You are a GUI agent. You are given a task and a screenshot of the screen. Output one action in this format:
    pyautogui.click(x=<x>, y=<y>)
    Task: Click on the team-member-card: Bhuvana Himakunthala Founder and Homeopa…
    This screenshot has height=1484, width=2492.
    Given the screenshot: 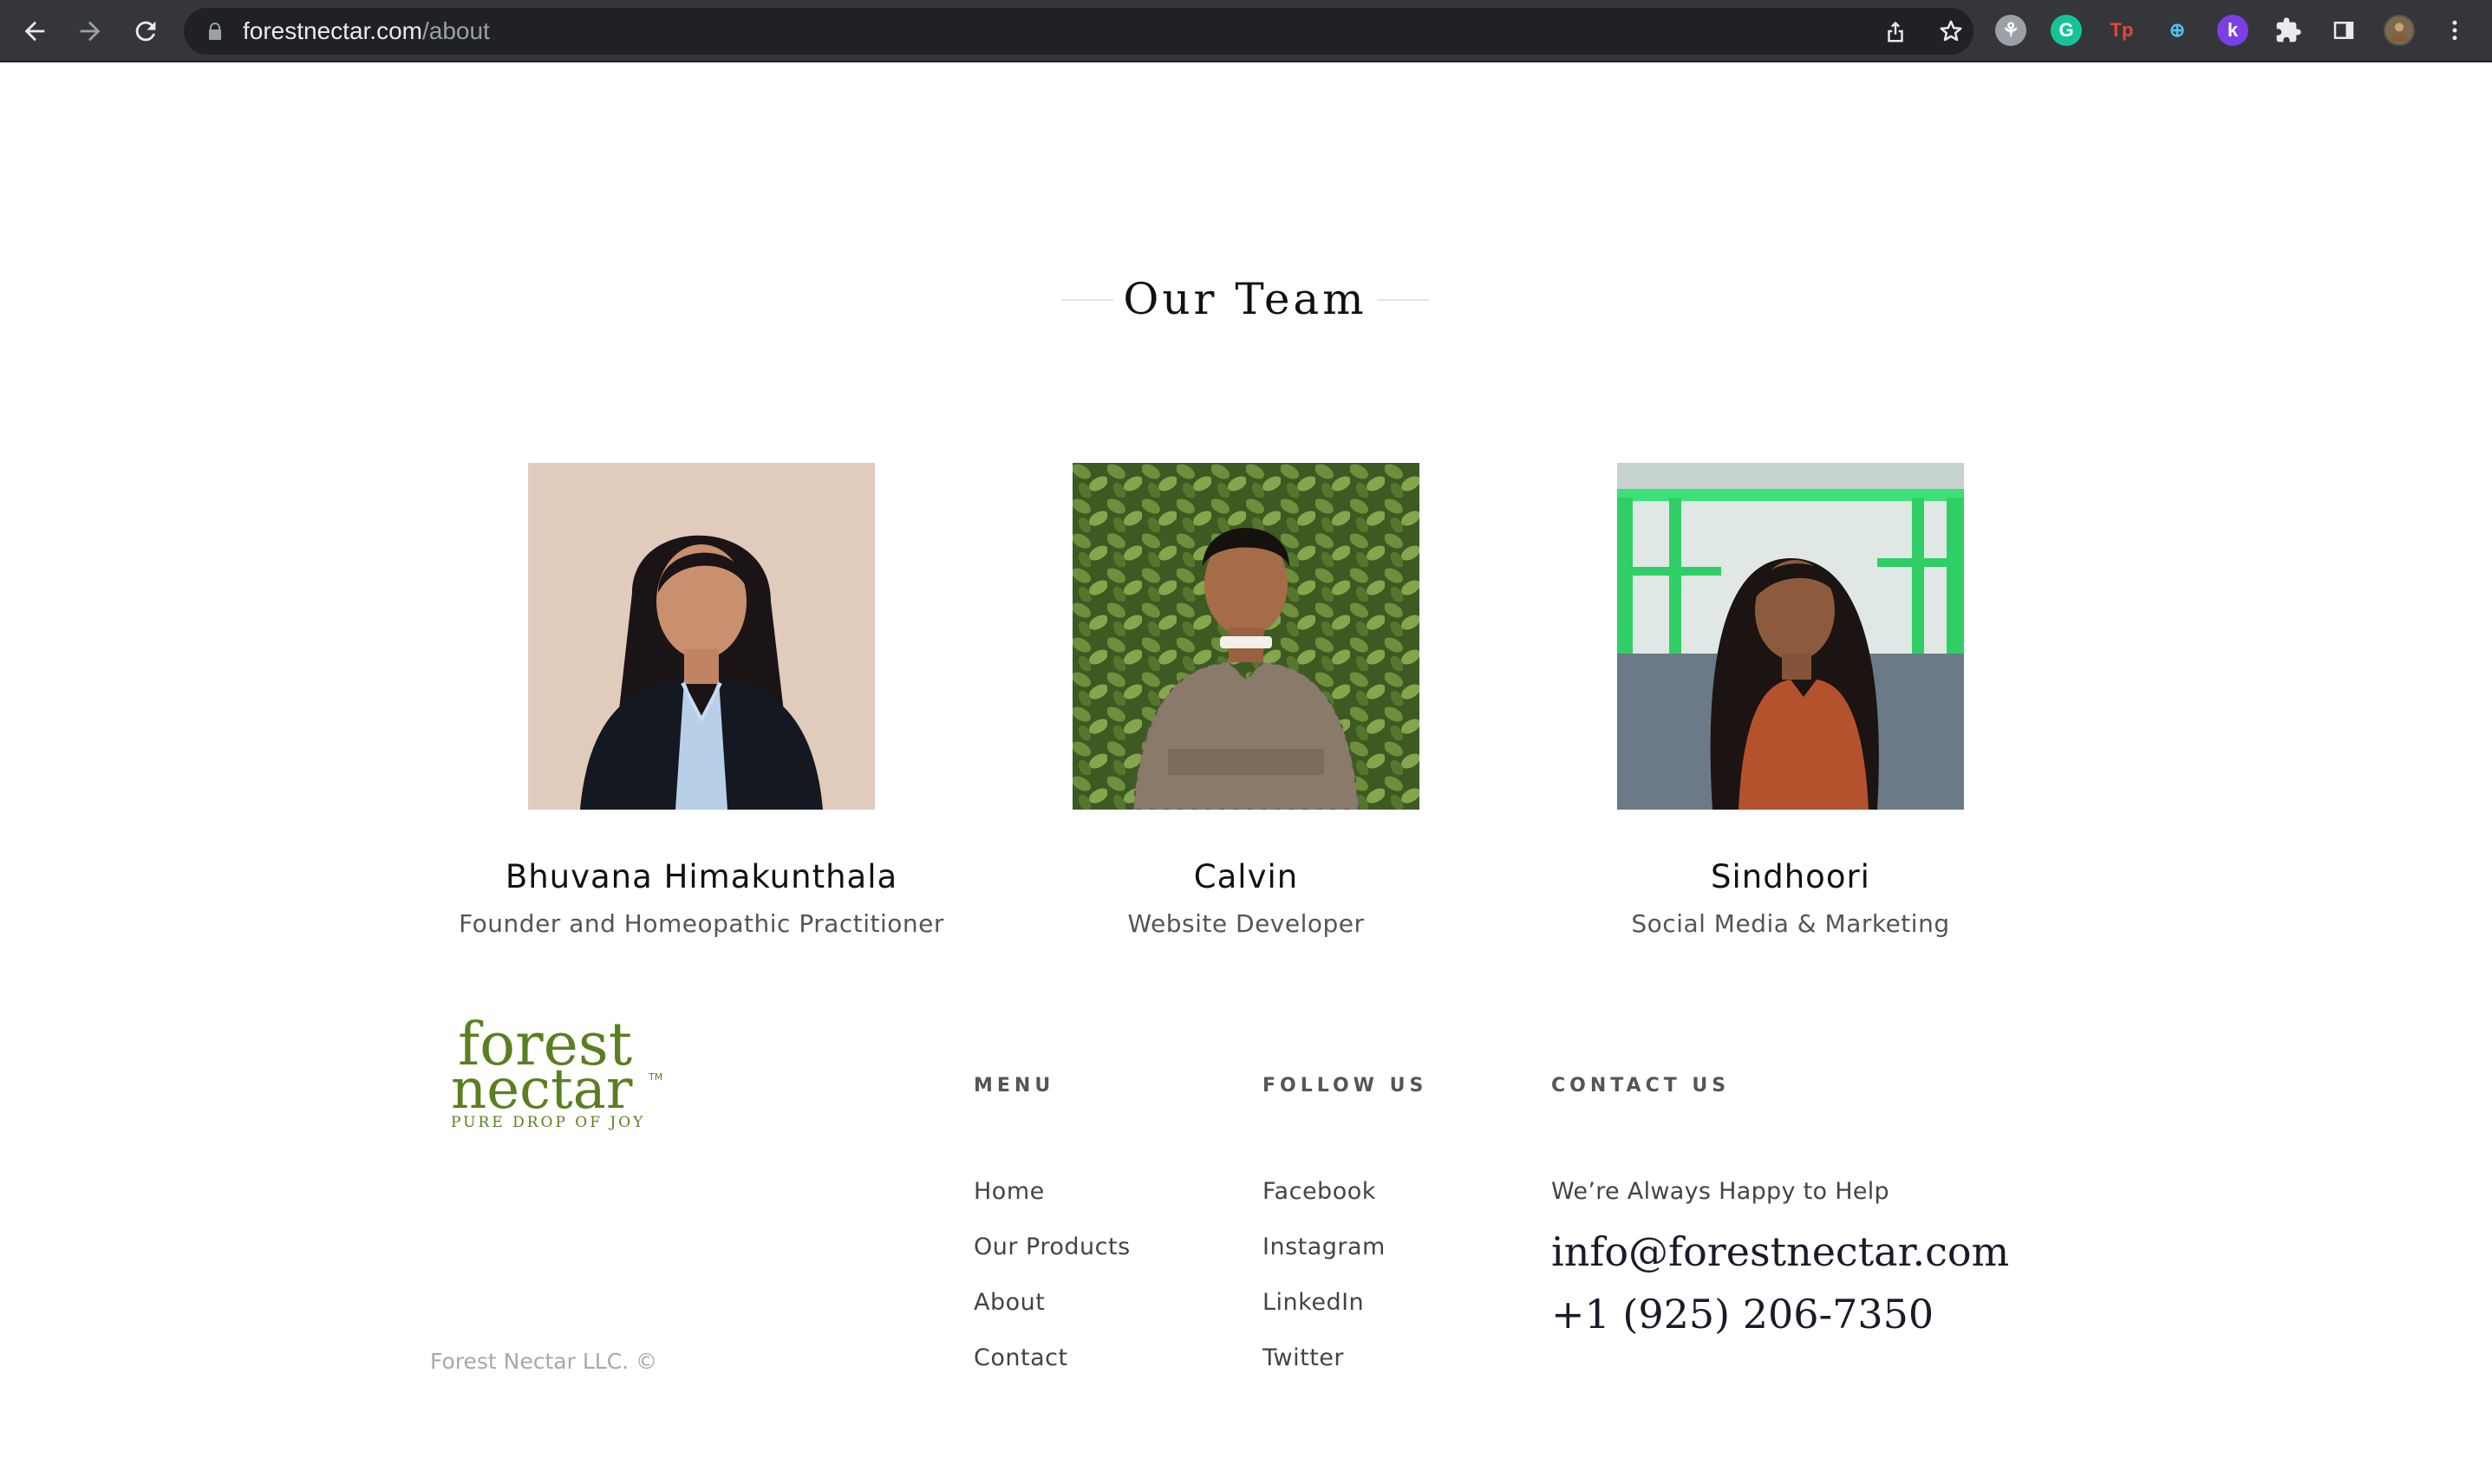 What is the action you would take?
    pyautogui.click(x=701, y=701)
    